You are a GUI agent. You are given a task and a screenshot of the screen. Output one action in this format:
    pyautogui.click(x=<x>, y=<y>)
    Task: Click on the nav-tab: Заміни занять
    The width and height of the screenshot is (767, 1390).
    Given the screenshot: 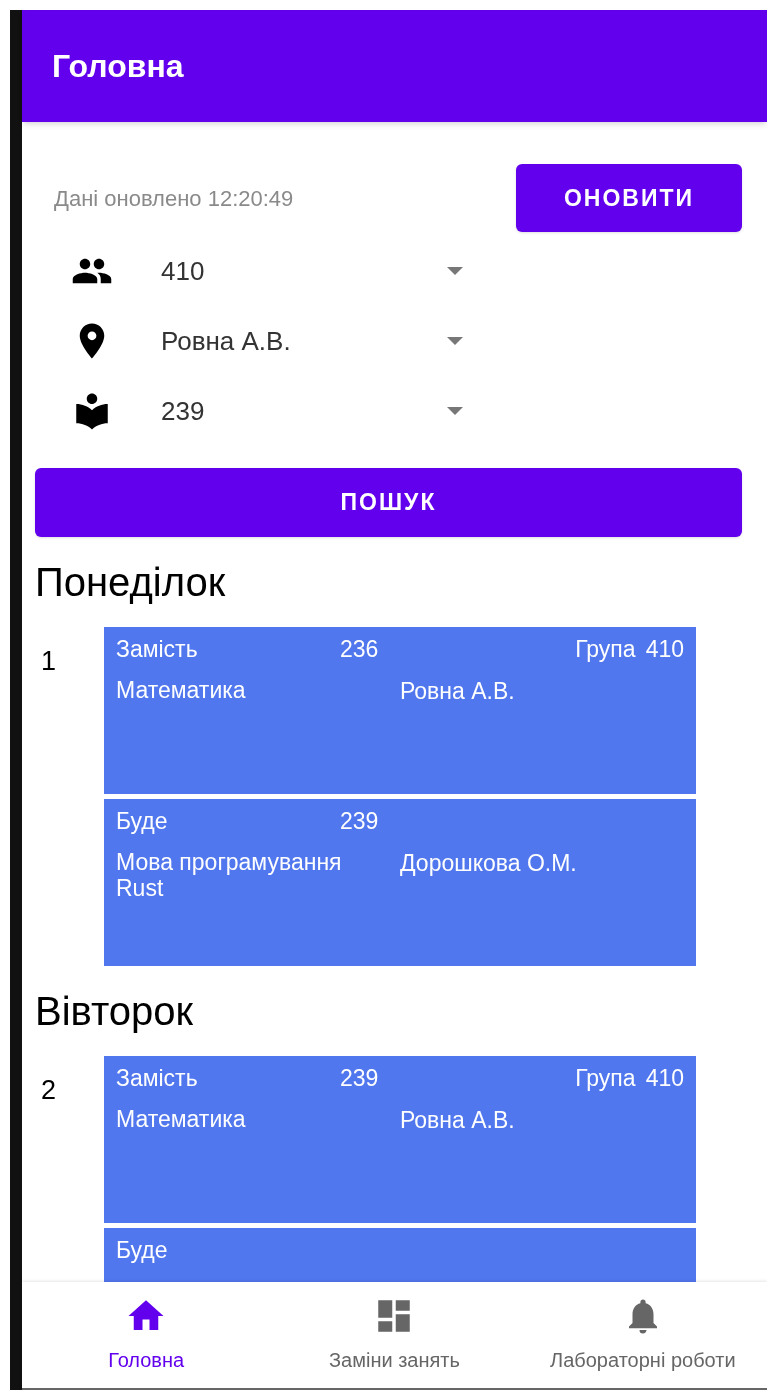 What is the action you would take?
    pyautogui.click(x=394, y=1335)
    